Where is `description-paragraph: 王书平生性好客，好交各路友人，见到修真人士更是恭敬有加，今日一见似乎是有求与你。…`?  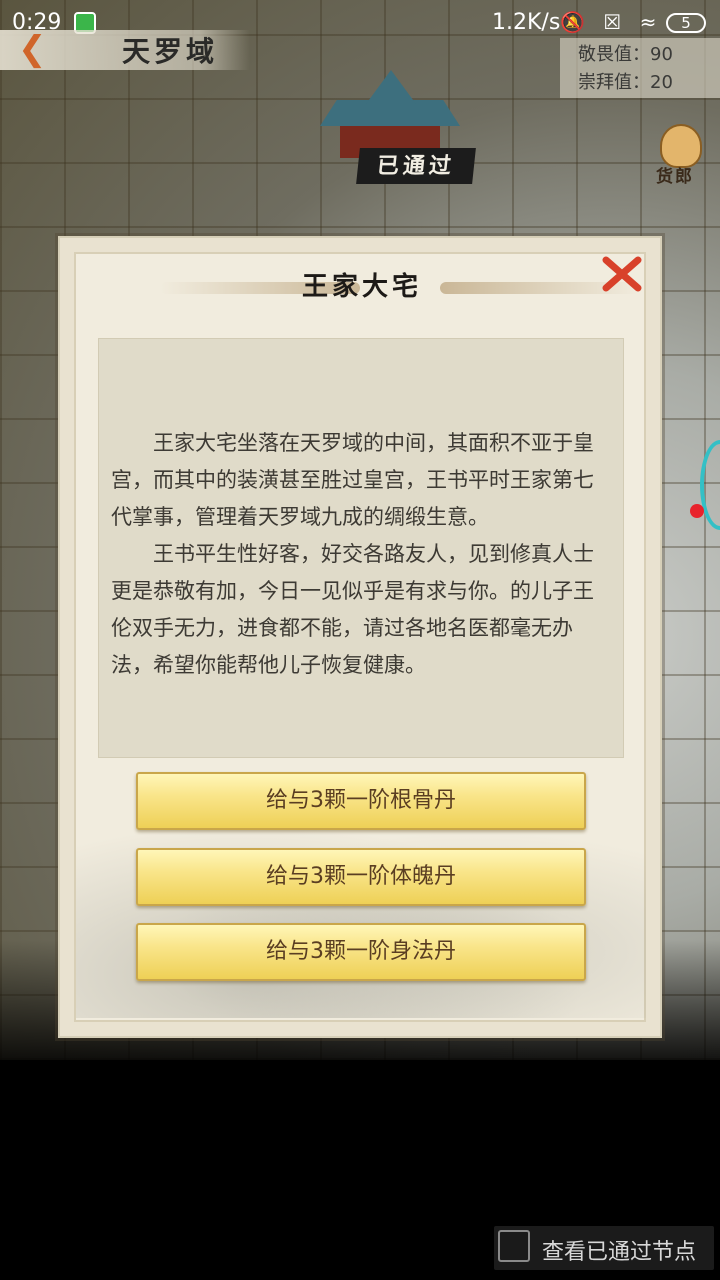
description-paragraph: 王书平生性好客，好交各路友人，见到修真人士更是恭敬有加，今日一见似乎是有求与你。… is located at coordinates (352, 609).